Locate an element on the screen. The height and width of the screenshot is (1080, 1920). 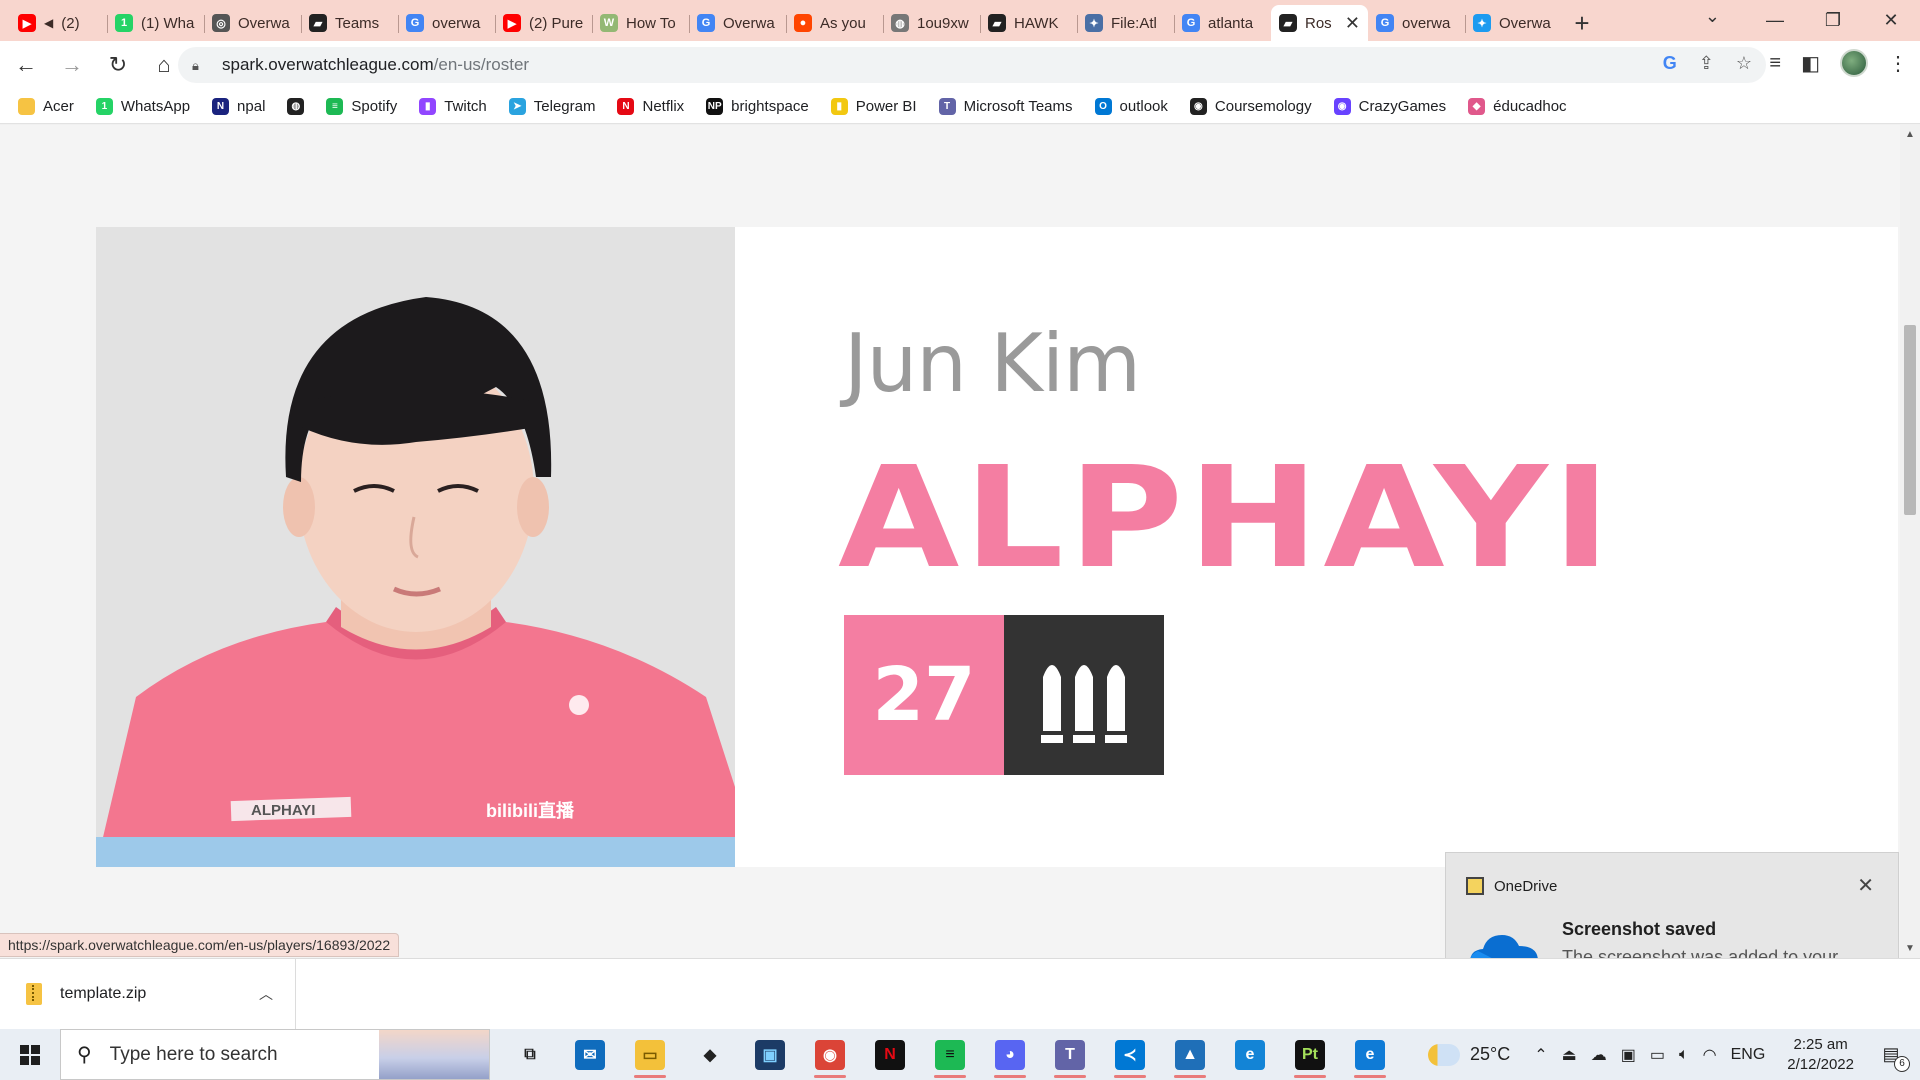
chrome-taskbar-button: ◉ is located at coordinates (830, 1054).